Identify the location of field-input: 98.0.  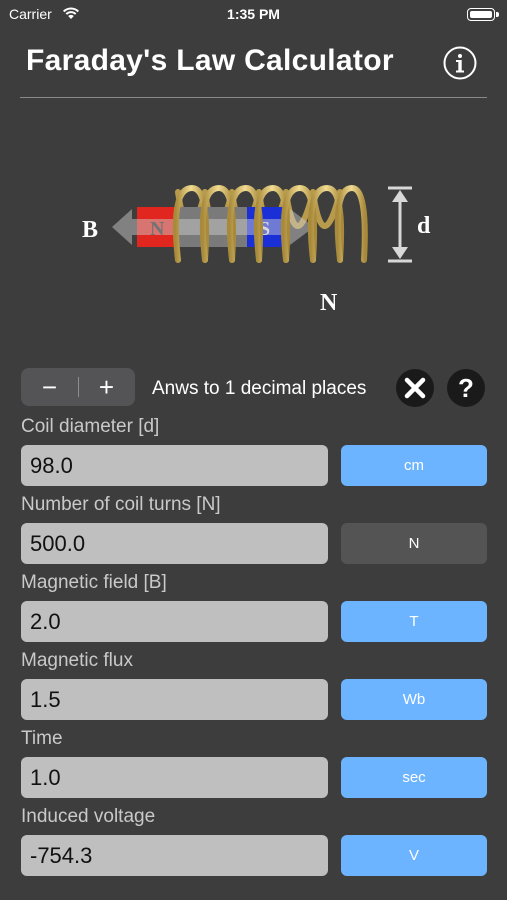
(174, 465).